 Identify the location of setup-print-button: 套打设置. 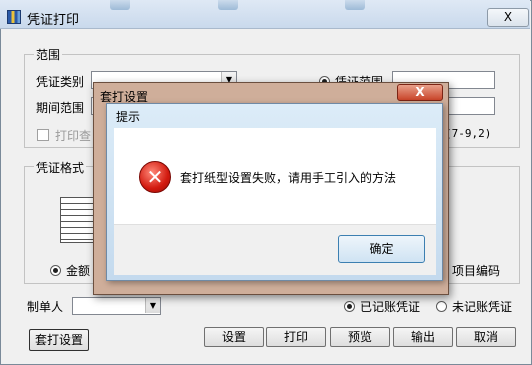
(59, 340).